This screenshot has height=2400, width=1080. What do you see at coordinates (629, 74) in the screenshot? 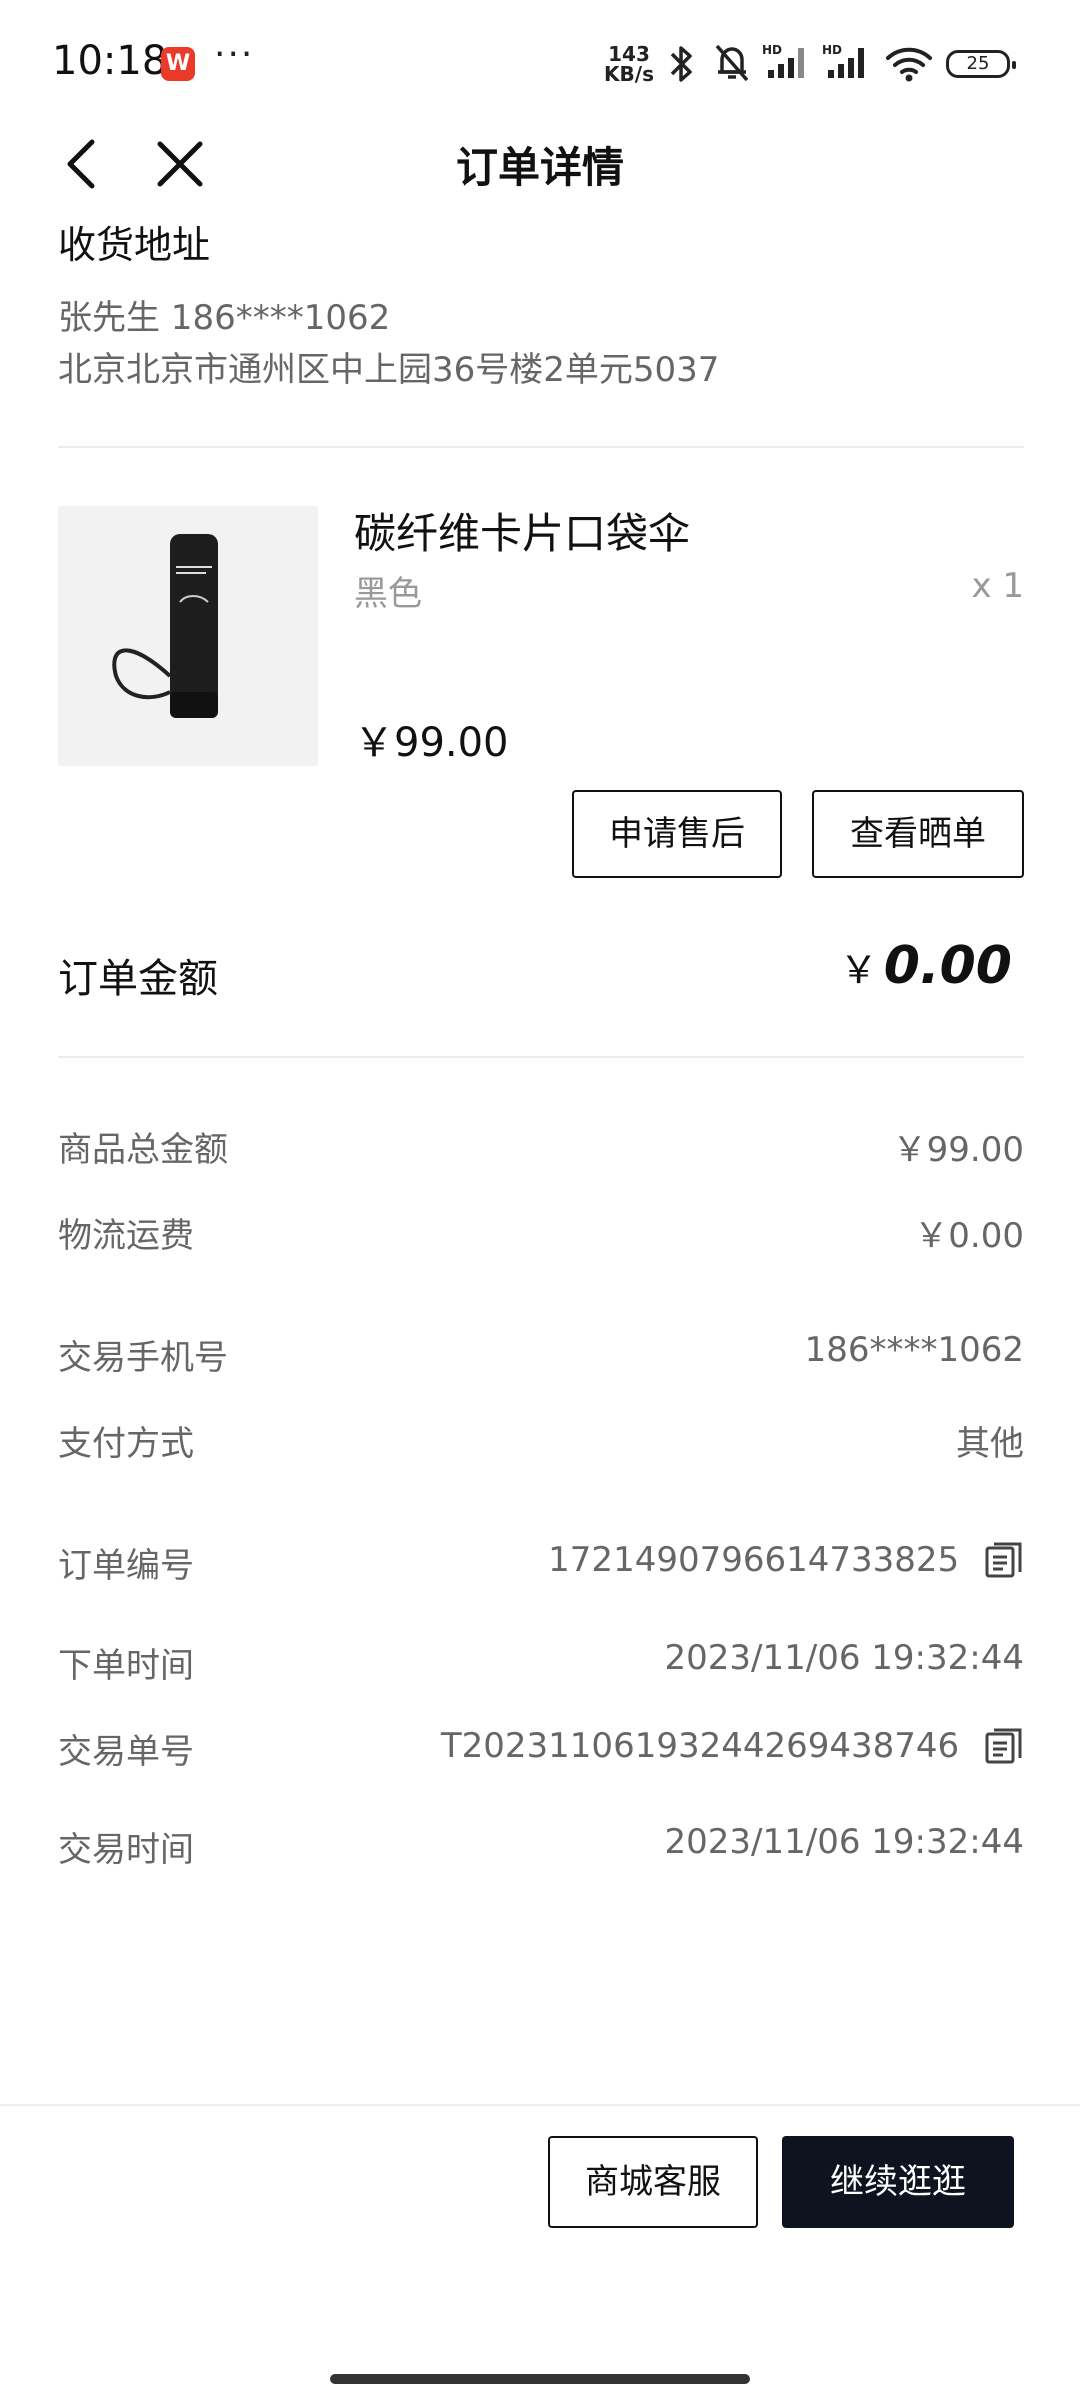
I see `network-speed-unit: KB/s` at bounding box center [629, 74].